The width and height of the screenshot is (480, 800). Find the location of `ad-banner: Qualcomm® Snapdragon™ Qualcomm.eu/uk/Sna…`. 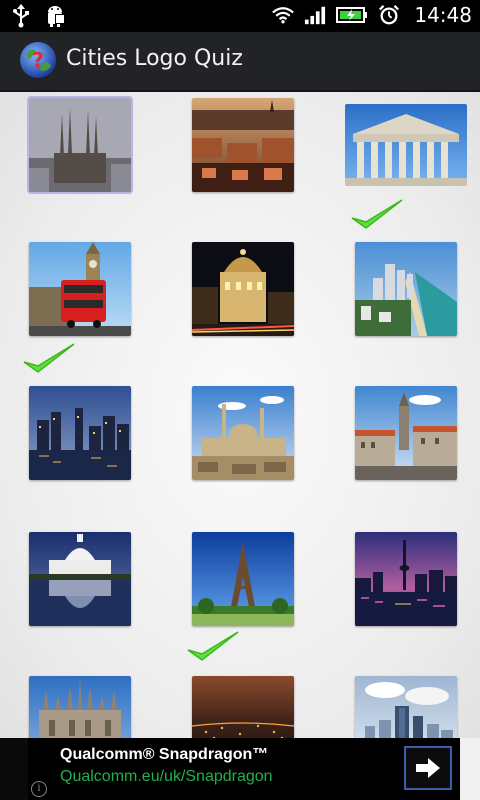

ad-banner: Qualcomm® Snapdragon™ Qualcomm.eu/uk/Sna… is located at coordinates (244, 769).